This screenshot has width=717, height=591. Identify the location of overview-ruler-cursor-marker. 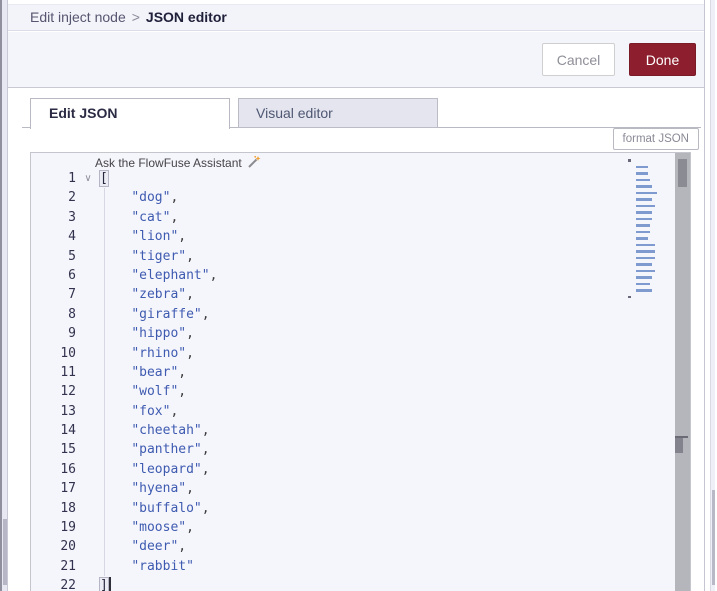
(679, 445).